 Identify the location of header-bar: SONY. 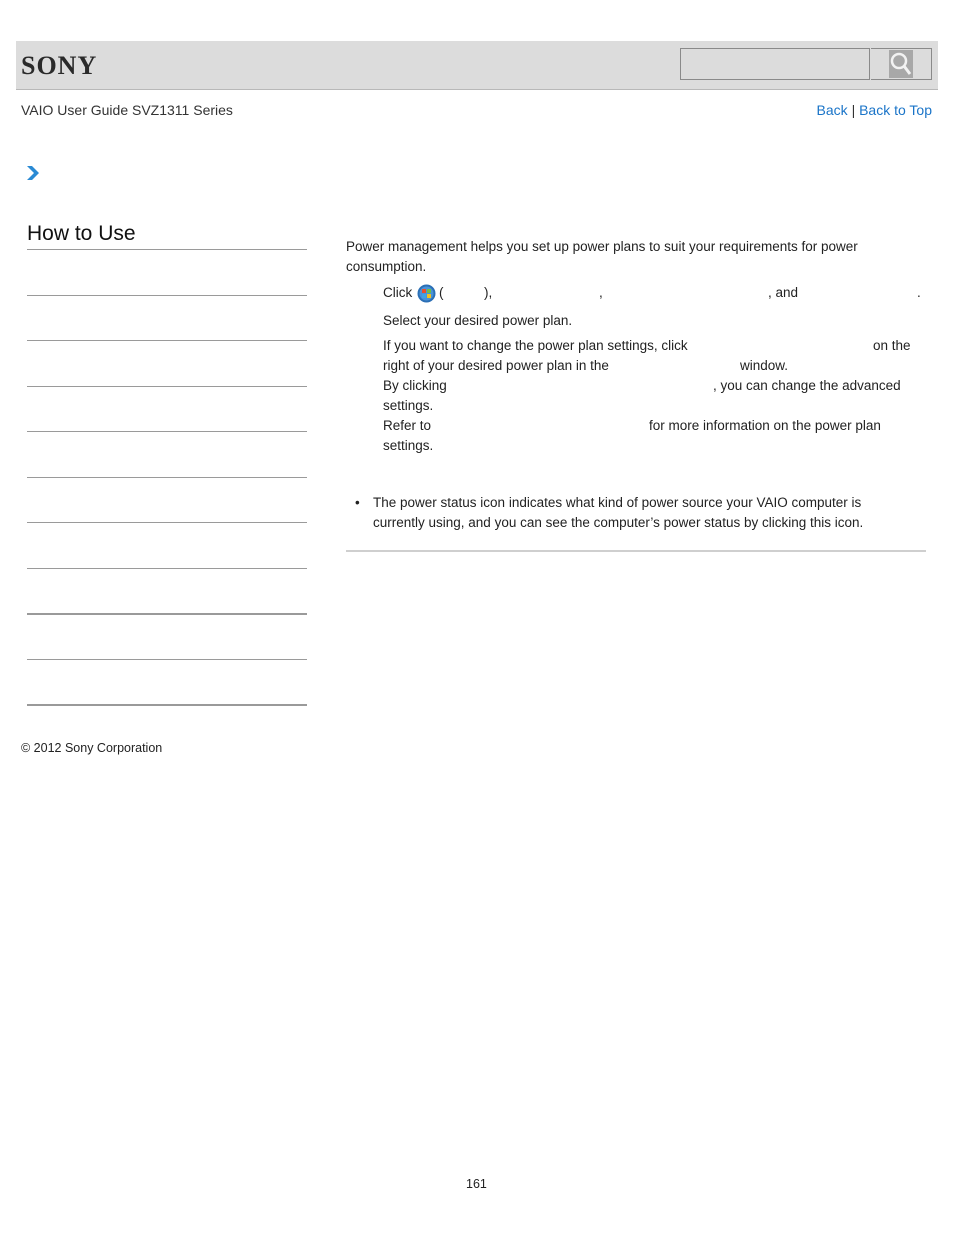
(477, 65).